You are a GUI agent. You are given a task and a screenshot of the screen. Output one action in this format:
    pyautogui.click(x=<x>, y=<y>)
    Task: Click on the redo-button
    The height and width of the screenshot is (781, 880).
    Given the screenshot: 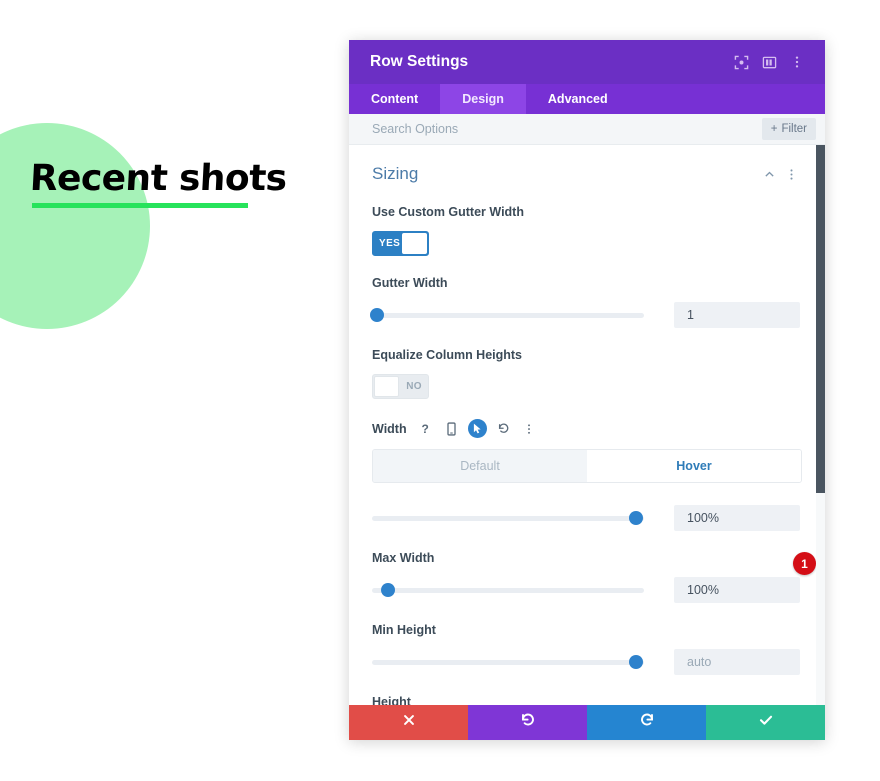 What is the action you would take?
    pyautogui.click(x=646, y=722)
    